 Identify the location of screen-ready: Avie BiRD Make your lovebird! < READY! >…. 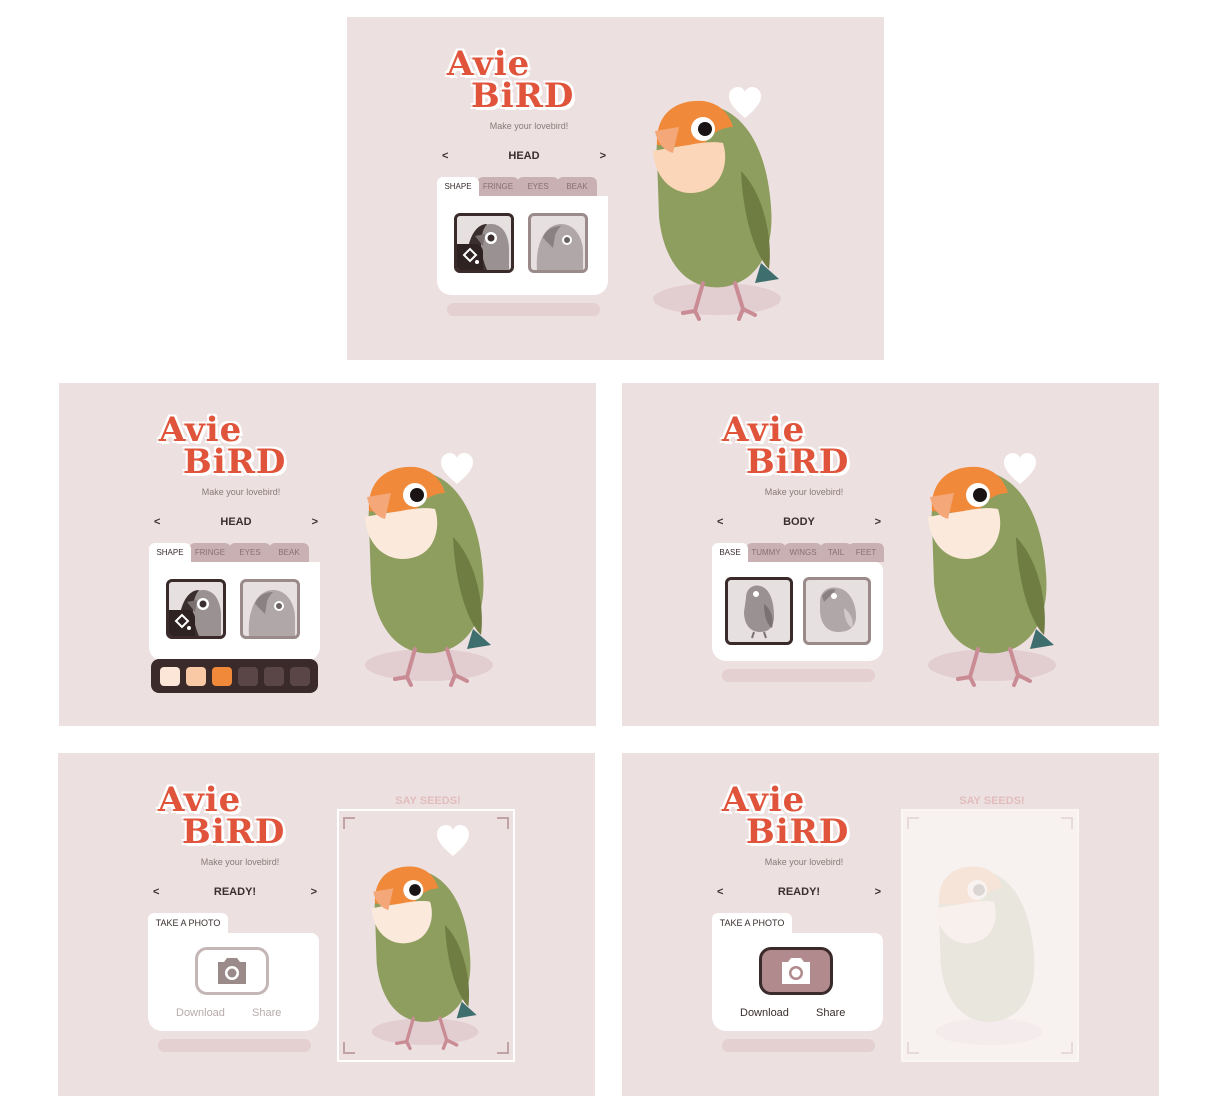
(326, 924).